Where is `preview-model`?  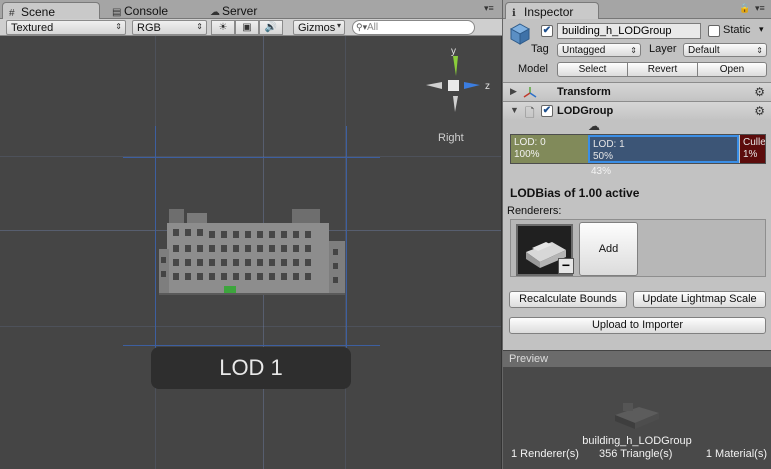 preview-model is located at coordinates (637, 416).